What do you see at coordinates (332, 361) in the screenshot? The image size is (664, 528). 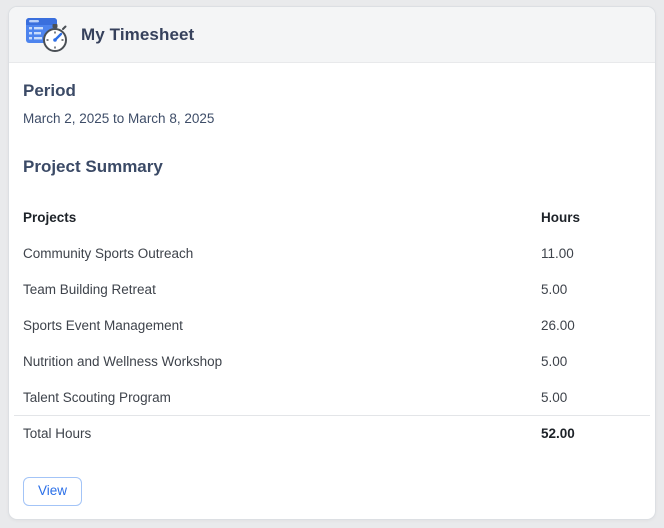 I see `table-row: Nutrition and Wellness Workshop 5.00` at bounding box center [332, 361].